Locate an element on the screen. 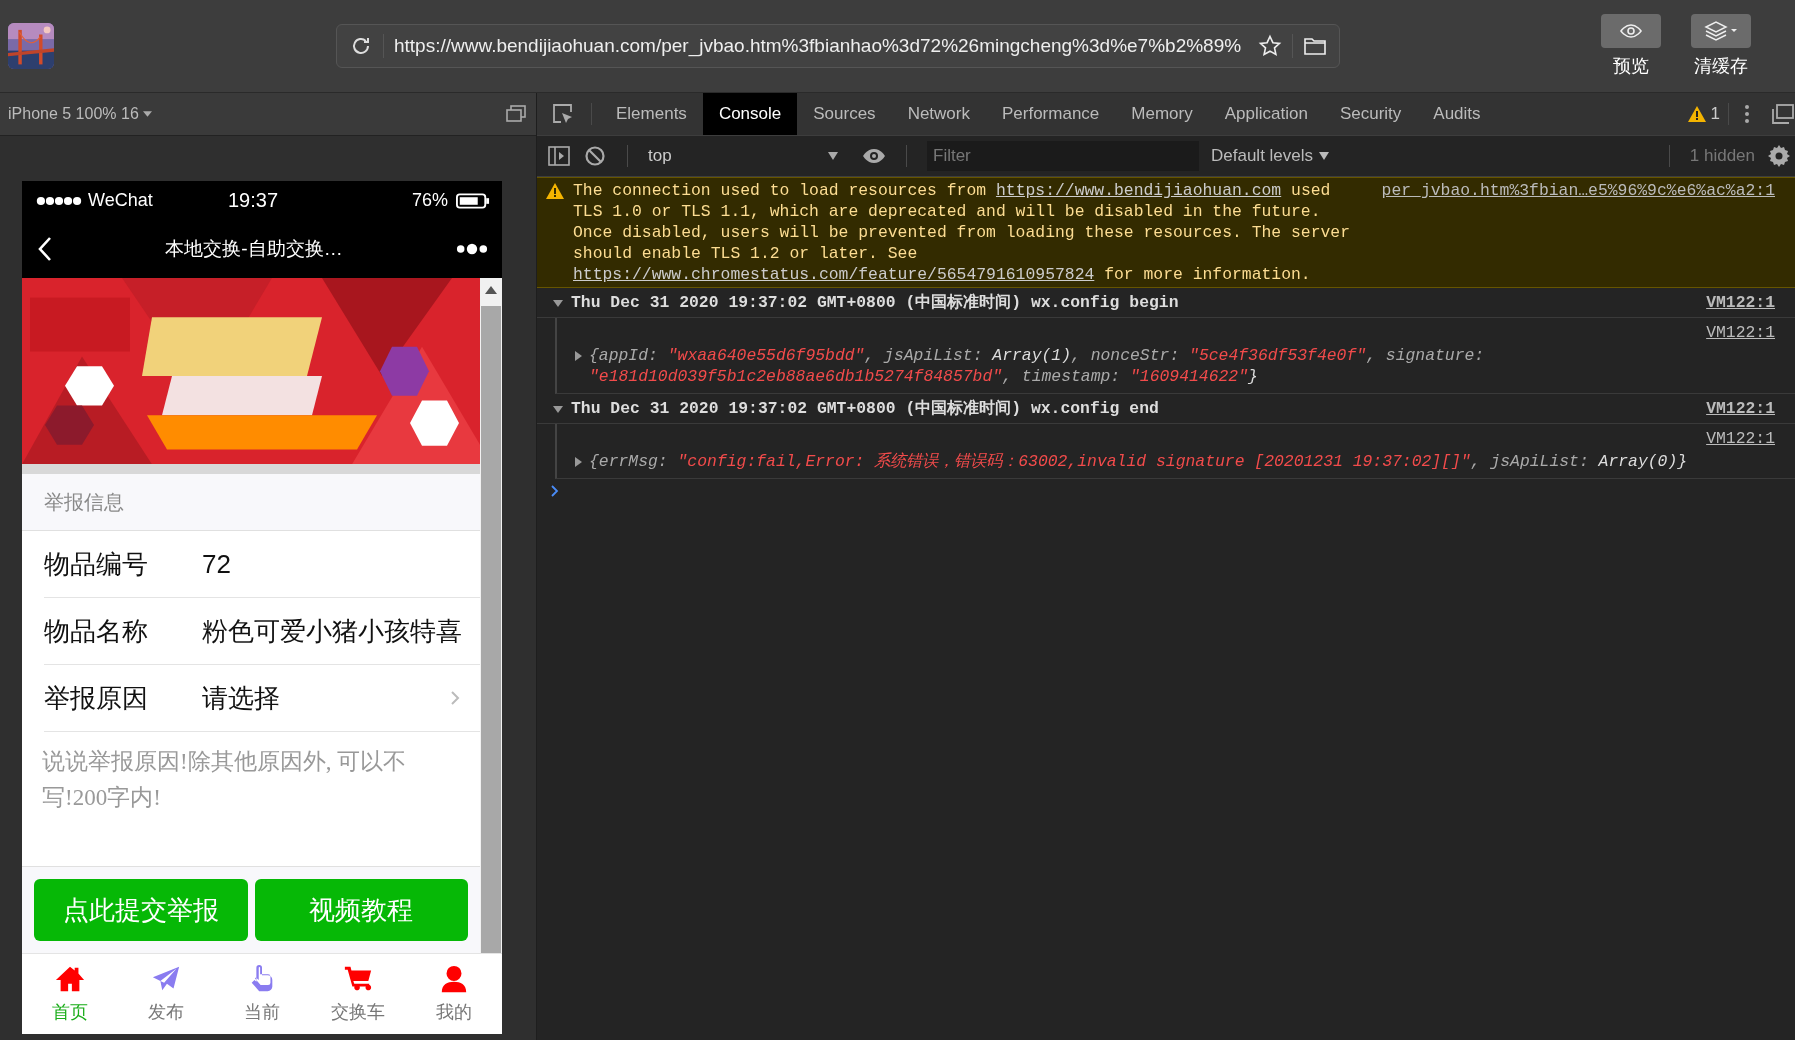  tab-label: 发布 is located at coordinates (166, 1012).